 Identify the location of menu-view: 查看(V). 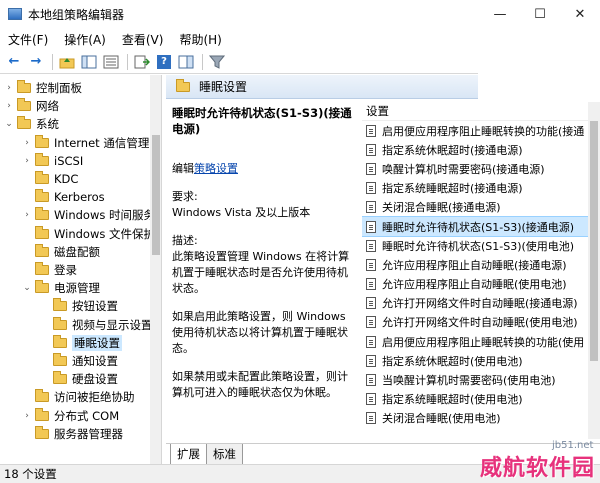
(143, 39).